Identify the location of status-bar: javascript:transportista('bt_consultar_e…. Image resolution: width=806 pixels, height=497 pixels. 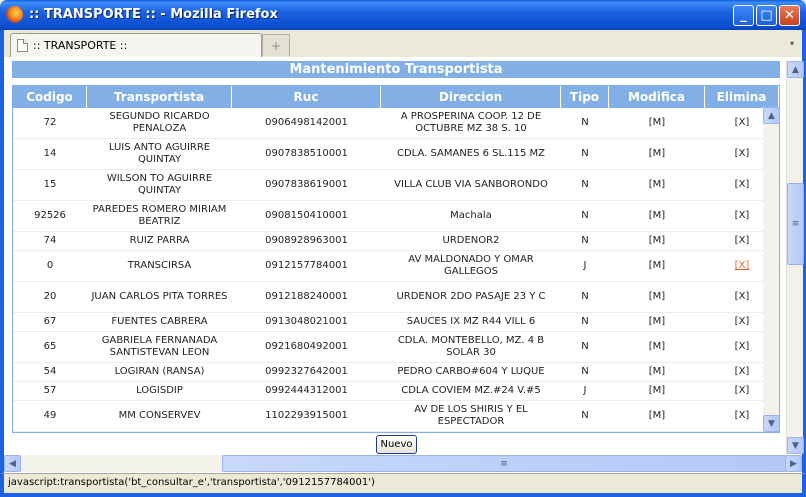
(403, 485).